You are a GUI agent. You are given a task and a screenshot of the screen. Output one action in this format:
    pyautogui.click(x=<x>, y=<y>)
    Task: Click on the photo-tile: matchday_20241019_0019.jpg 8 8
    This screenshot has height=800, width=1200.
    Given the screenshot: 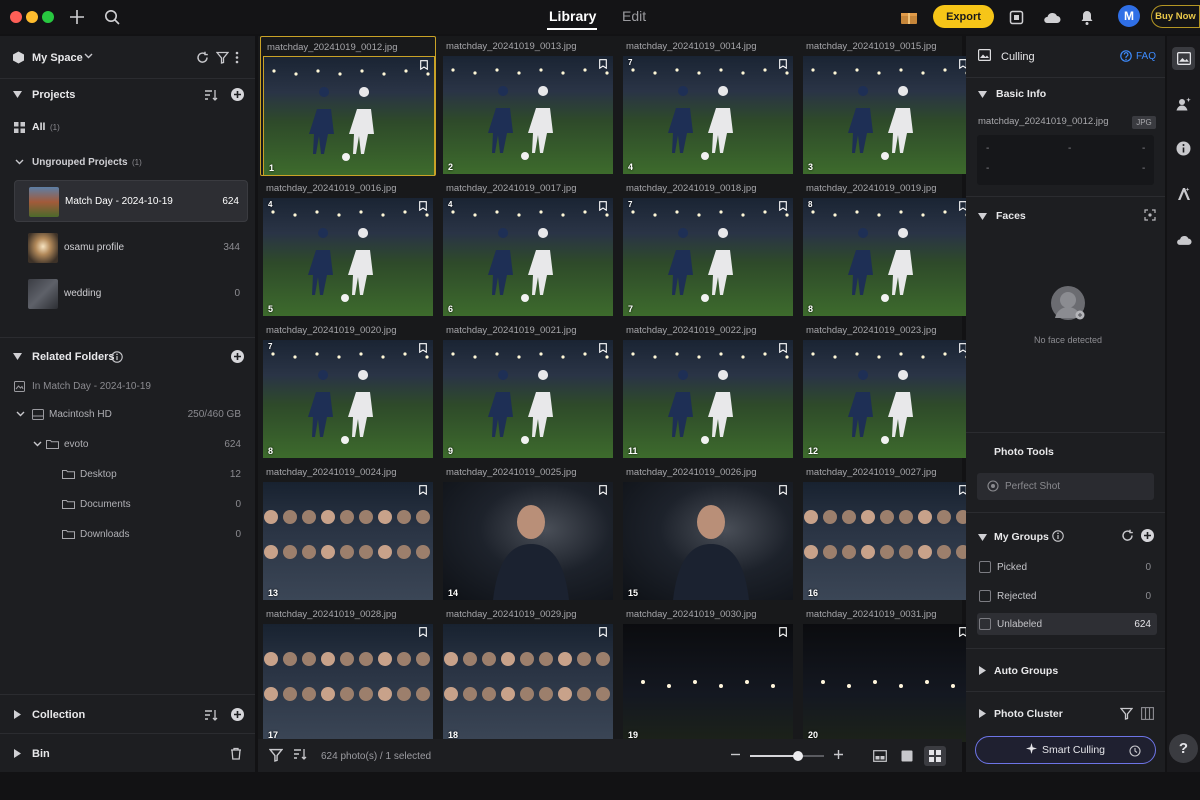 What is the action you would take?
    pyautogui.click(x=888, y=248)
    